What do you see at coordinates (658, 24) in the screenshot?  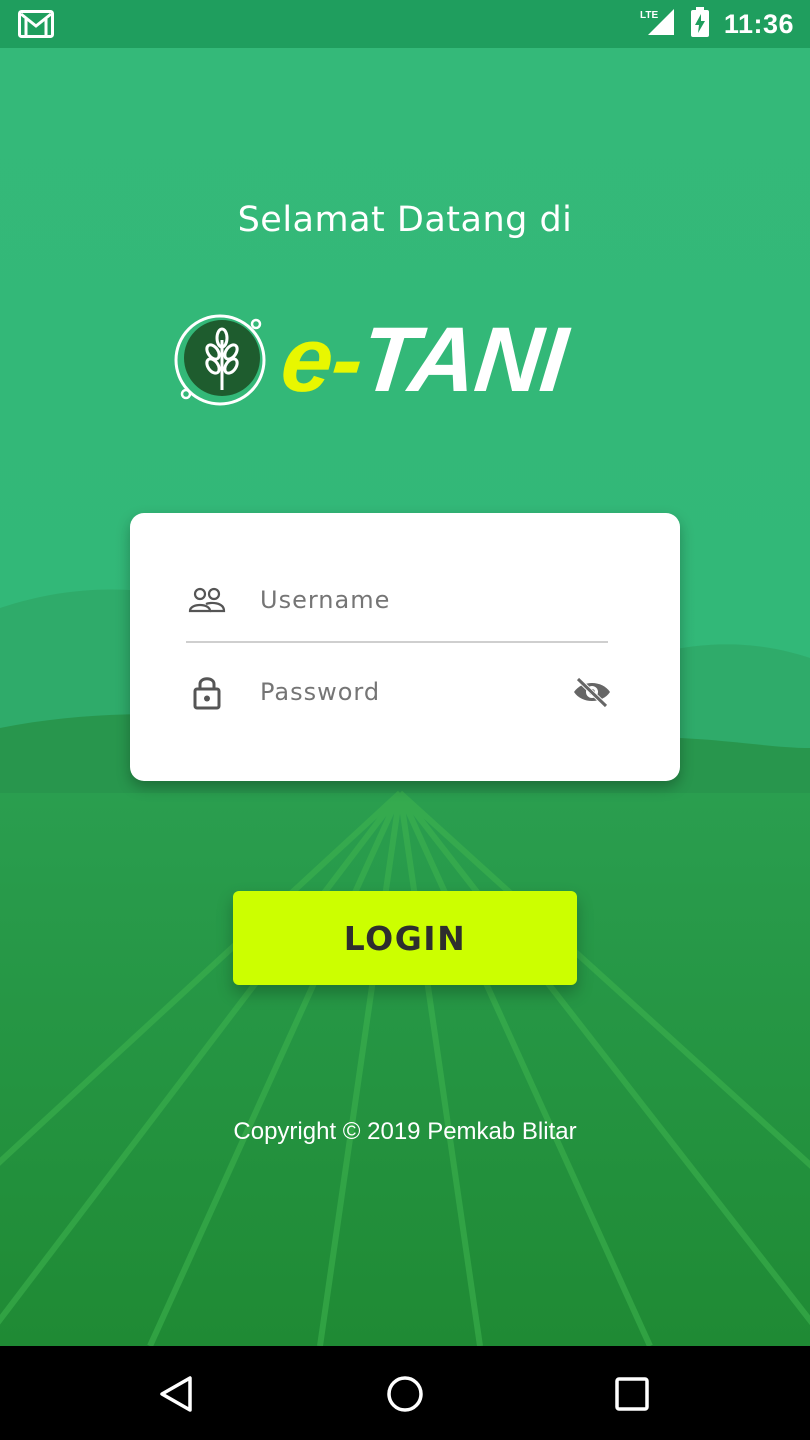 I see `lte-signal-icon: LTE` at bounding box center [658, 24].